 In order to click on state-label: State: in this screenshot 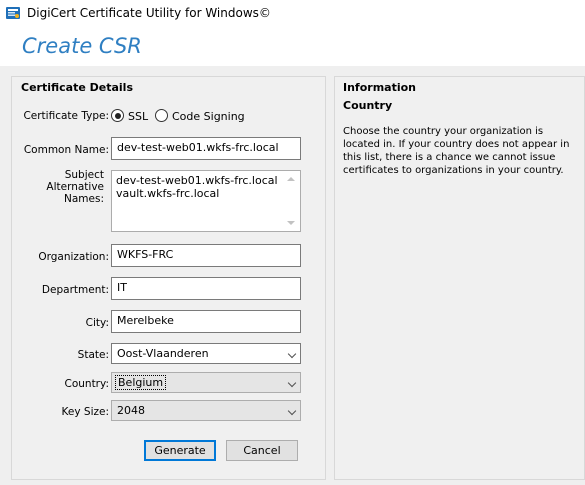, I will do `click(93, 355)`.